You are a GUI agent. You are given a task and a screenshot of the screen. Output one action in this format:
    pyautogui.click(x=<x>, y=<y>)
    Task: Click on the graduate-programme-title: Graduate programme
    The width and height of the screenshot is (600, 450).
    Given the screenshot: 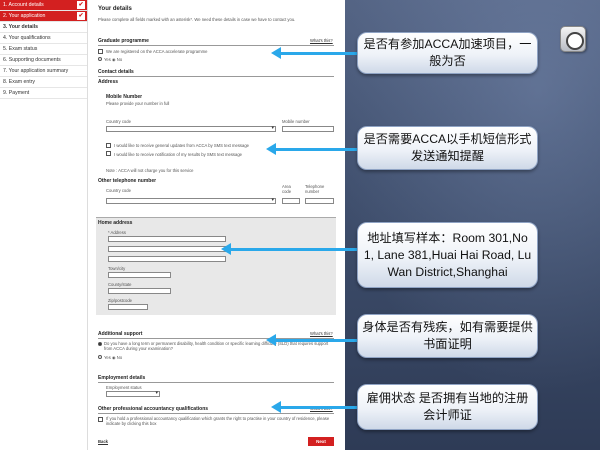 What is the action you would take?
    pyautogui.click(x=123, y=41)
    